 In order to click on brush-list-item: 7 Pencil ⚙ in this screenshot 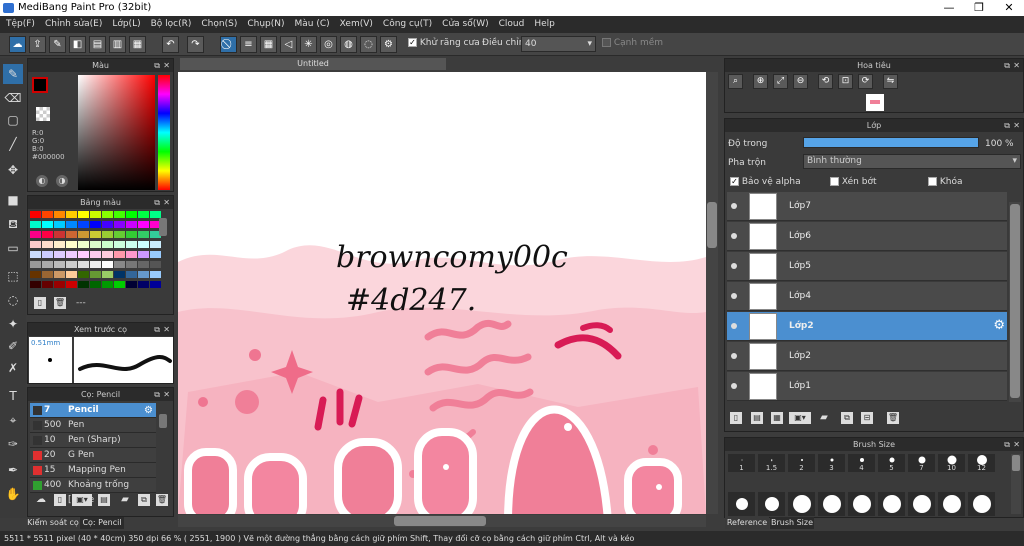, I will do `click(93, 410)`.